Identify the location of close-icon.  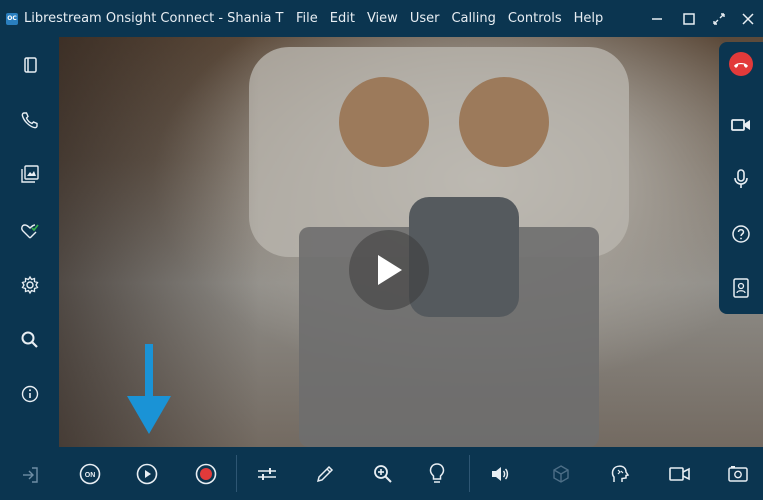
(748, 18).